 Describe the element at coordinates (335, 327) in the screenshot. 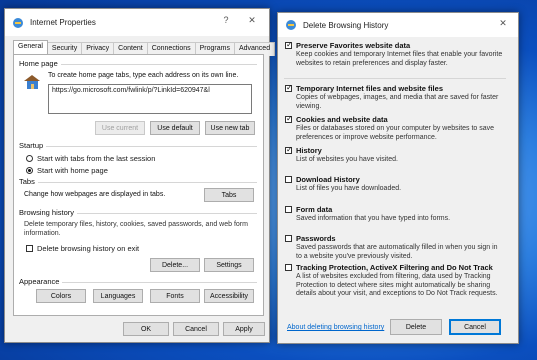

I see `about-deleting-history-link: About deleting browsing history` at that location.